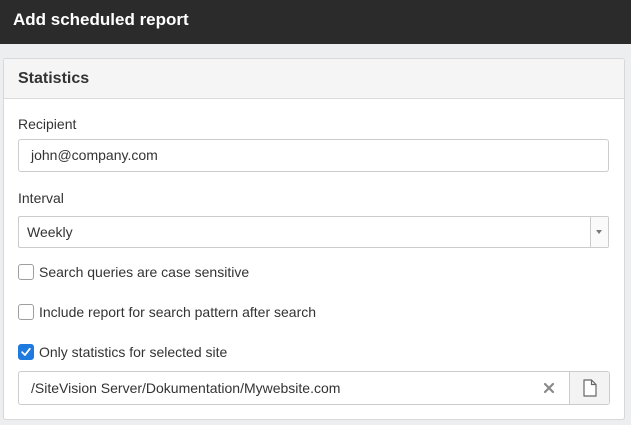  I want to click on chevron-down-icon, so click(599, 232).